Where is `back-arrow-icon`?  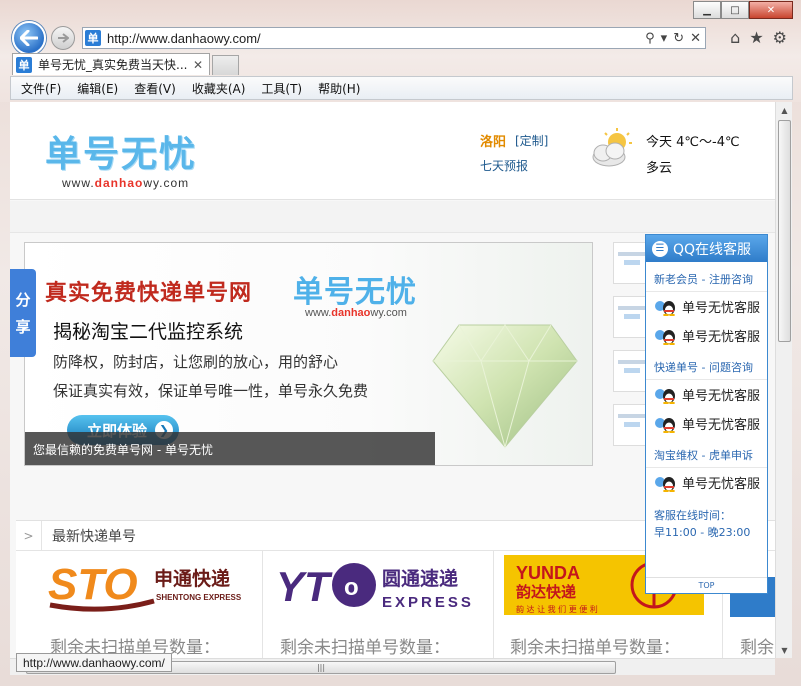
back-arrow-icon is located at coordinates (29, 38).